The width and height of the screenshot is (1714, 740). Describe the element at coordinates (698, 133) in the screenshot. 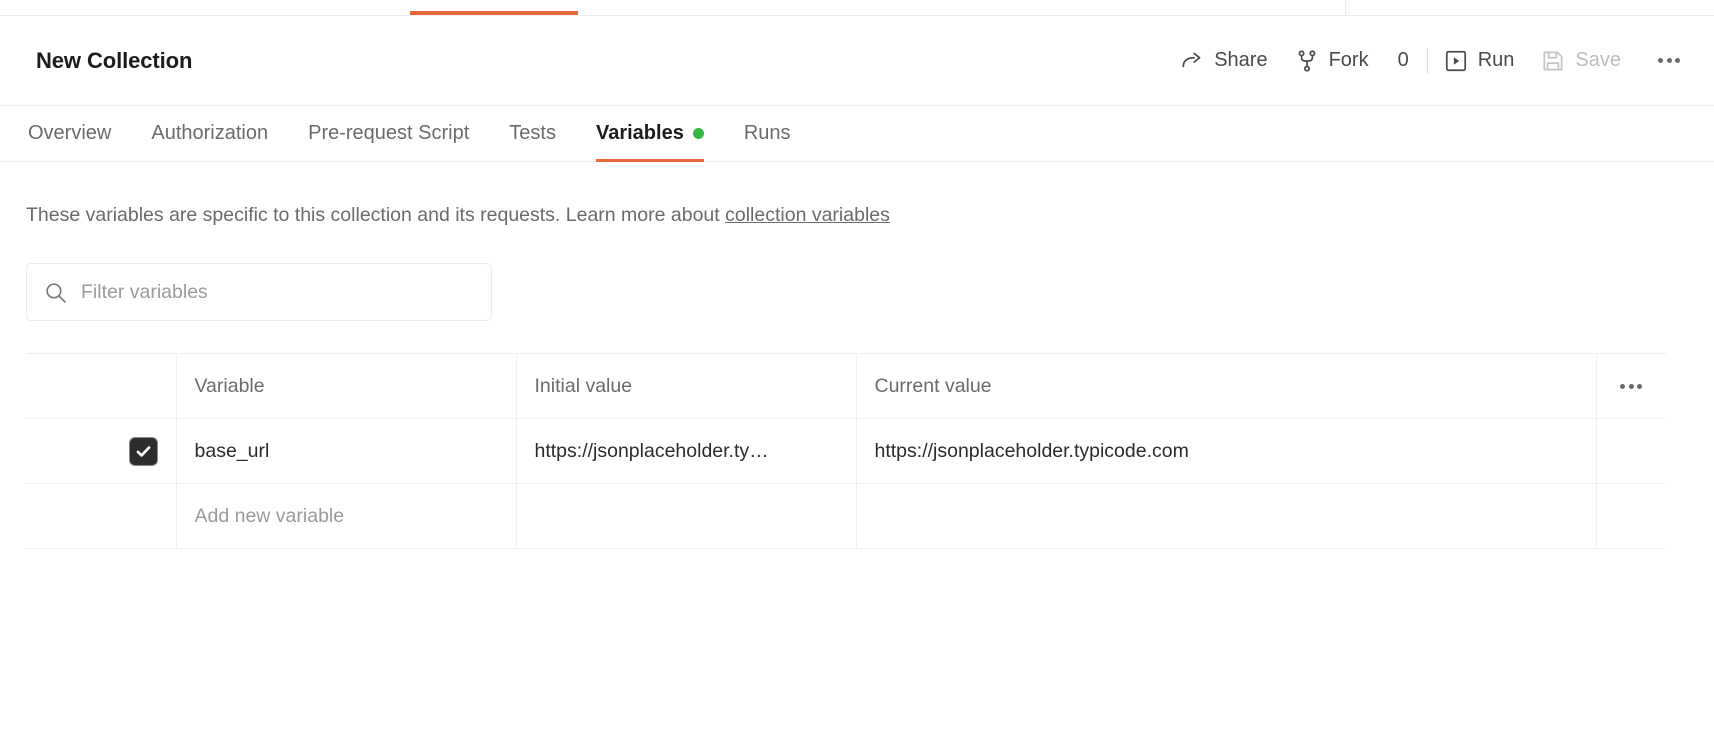

I see `unsaved-changes-dot-icon` at that location.